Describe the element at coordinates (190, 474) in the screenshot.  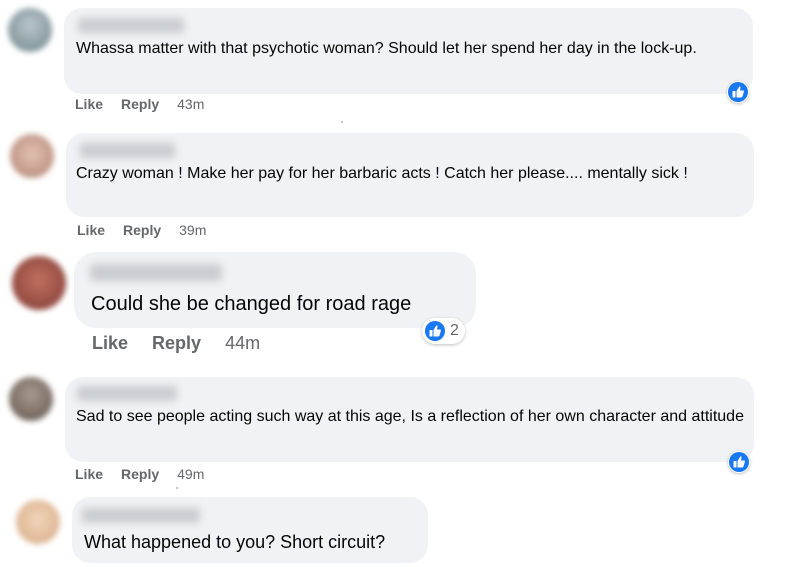
I see `timestamp: 49m` at that location.